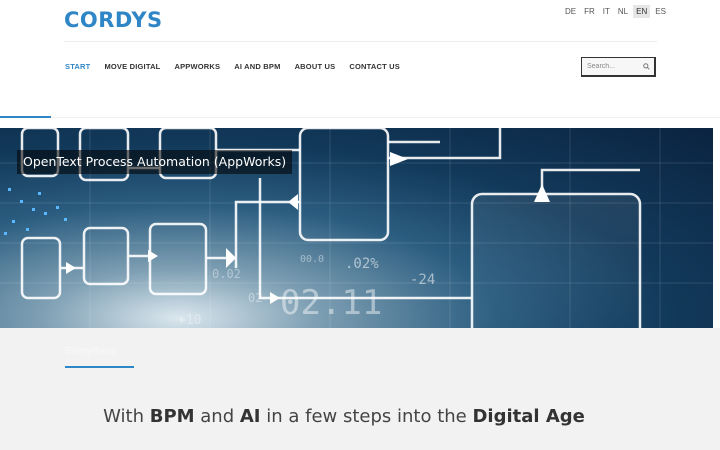  Describe the element at coordinates (315, 66) in the screenshot. I see `nav-about-us: ABOUT US` at that location.